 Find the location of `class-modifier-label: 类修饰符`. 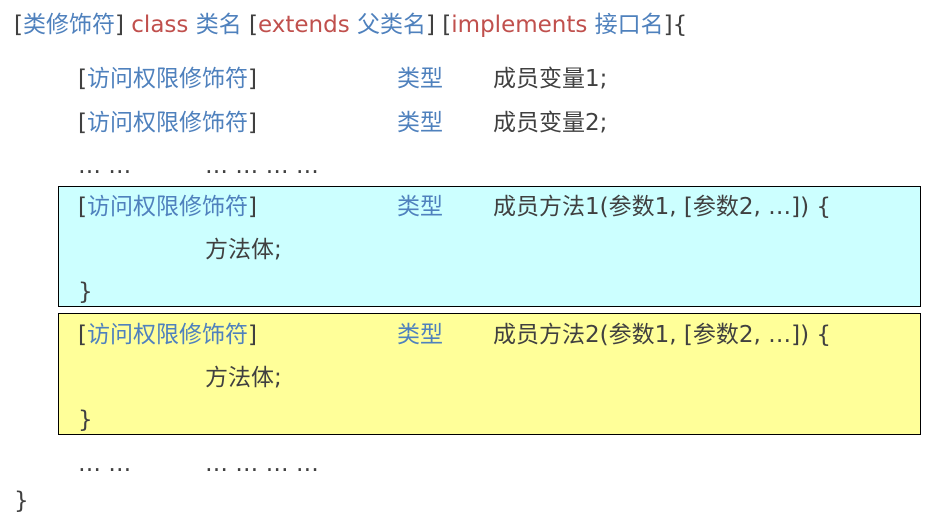

class-modifier-label: 类修饰符 is located at coordinates (68, 25).